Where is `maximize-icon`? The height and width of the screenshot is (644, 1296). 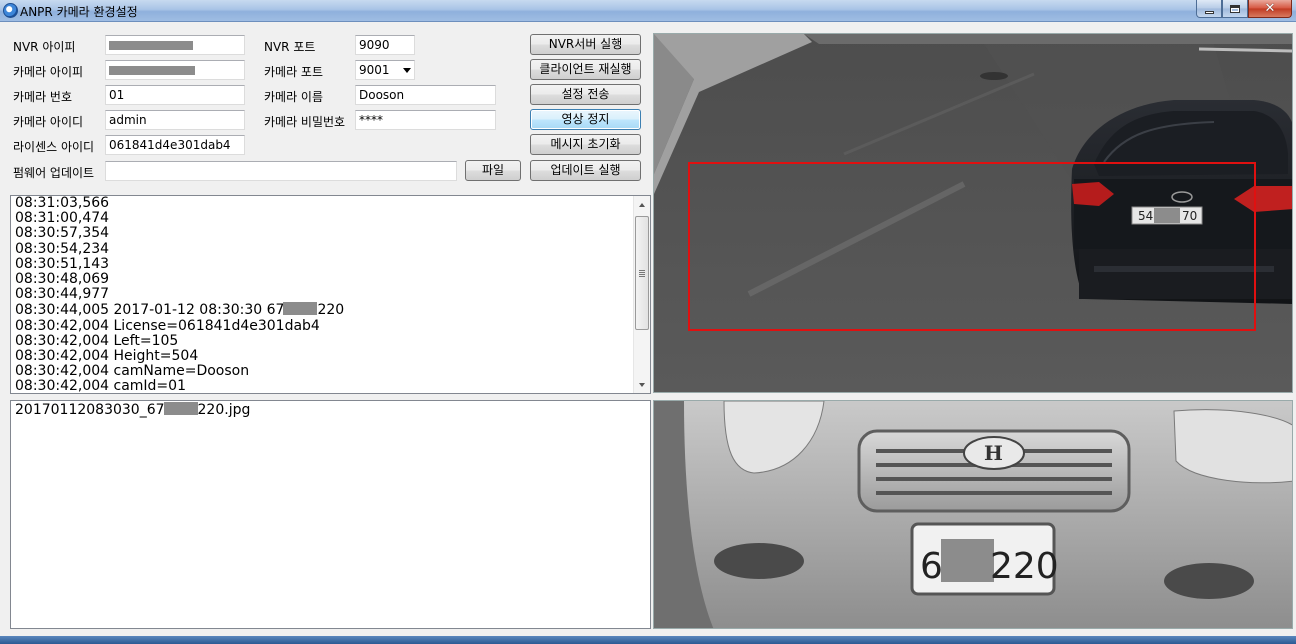
maximize-icon is located at coordinates (1235, 8).